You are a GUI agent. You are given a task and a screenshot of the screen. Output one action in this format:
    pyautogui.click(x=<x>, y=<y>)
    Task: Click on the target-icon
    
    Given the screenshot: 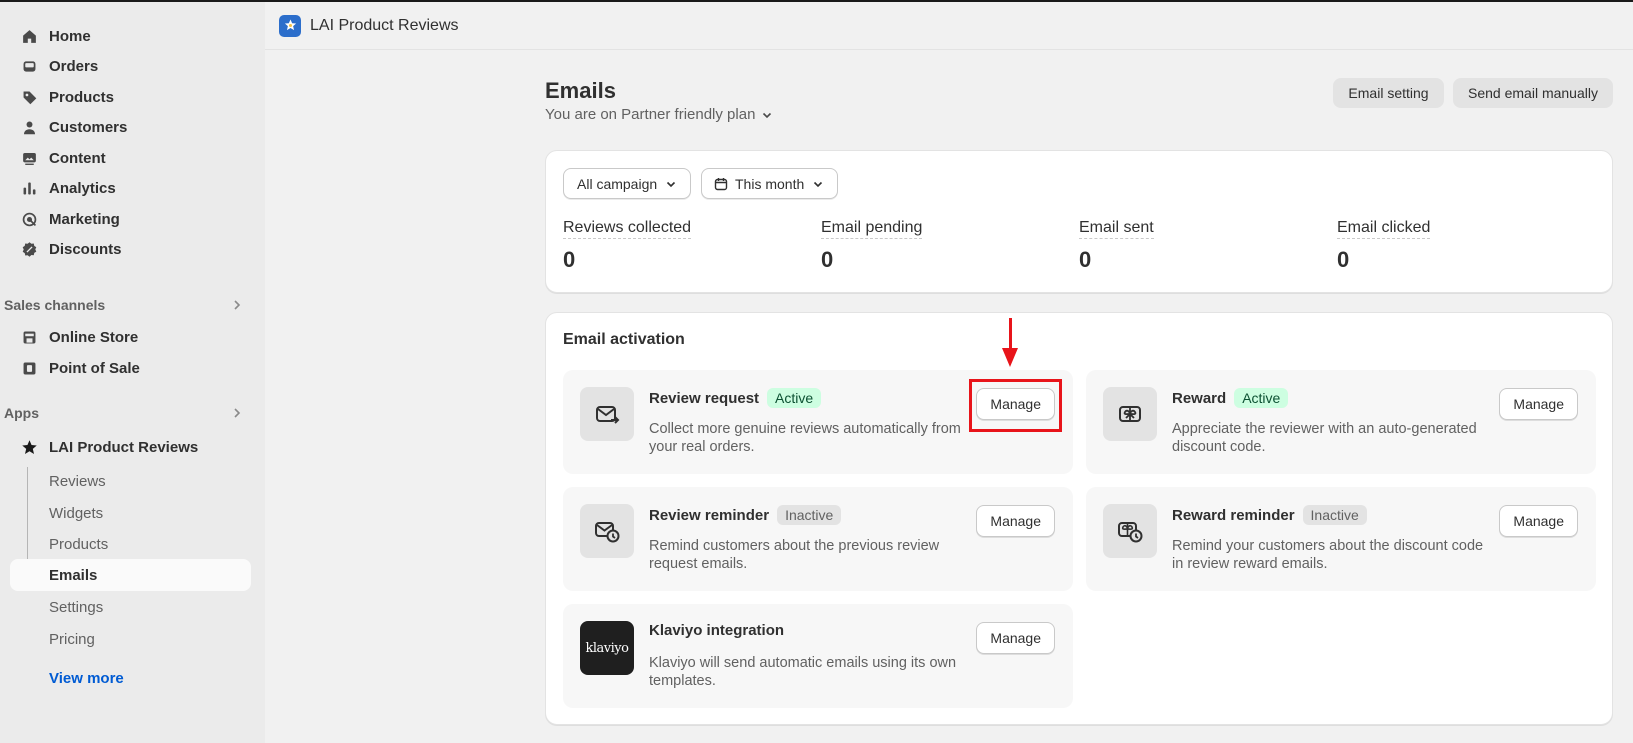 What is the action you would take?
    pyautogui.click(x=29, y=220)
    